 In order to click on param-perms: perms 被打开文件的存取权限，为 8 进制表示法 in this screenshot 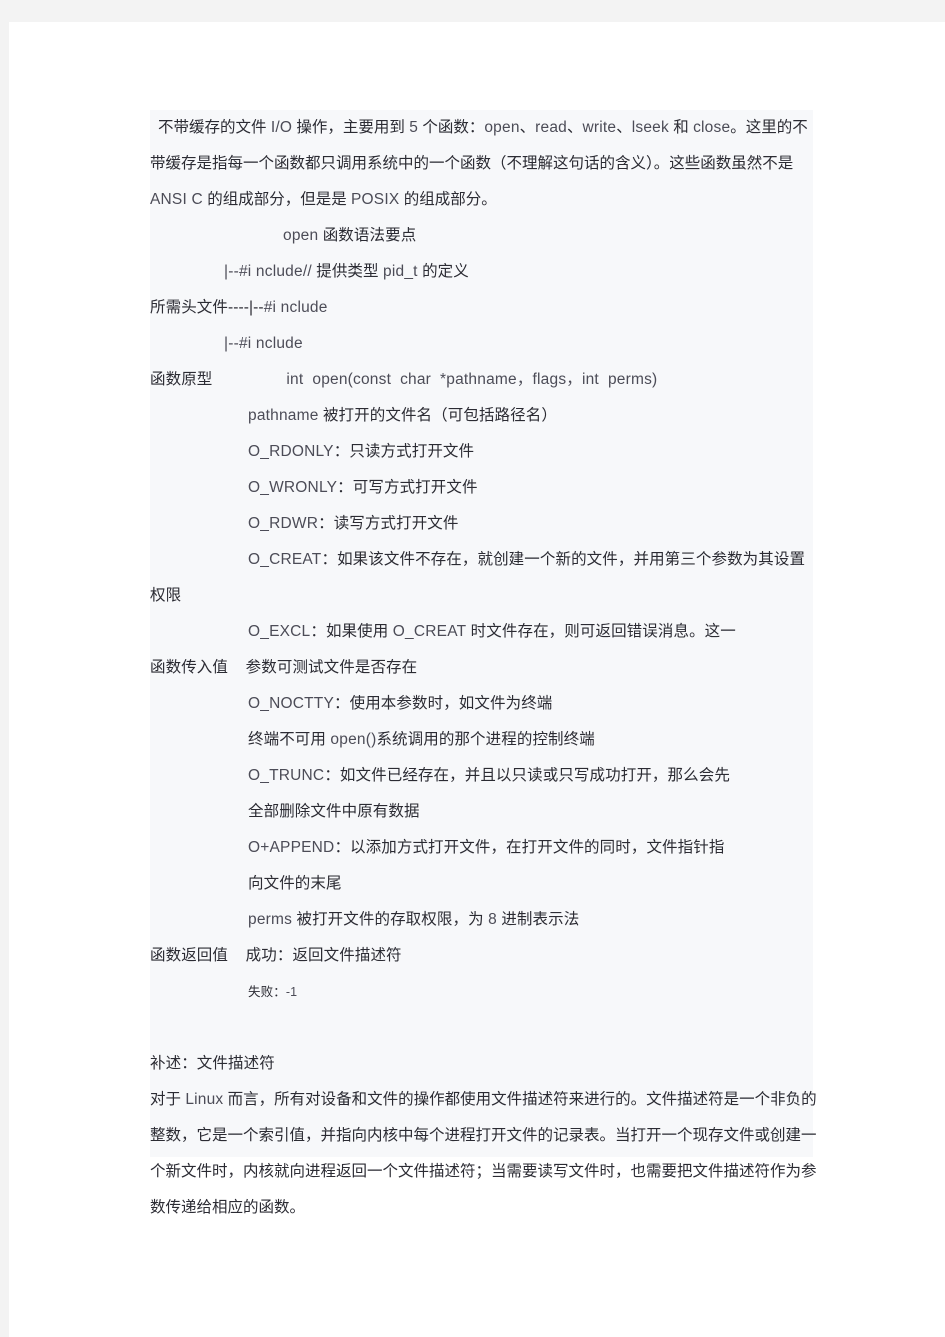, I will do `click(500, 920)`.